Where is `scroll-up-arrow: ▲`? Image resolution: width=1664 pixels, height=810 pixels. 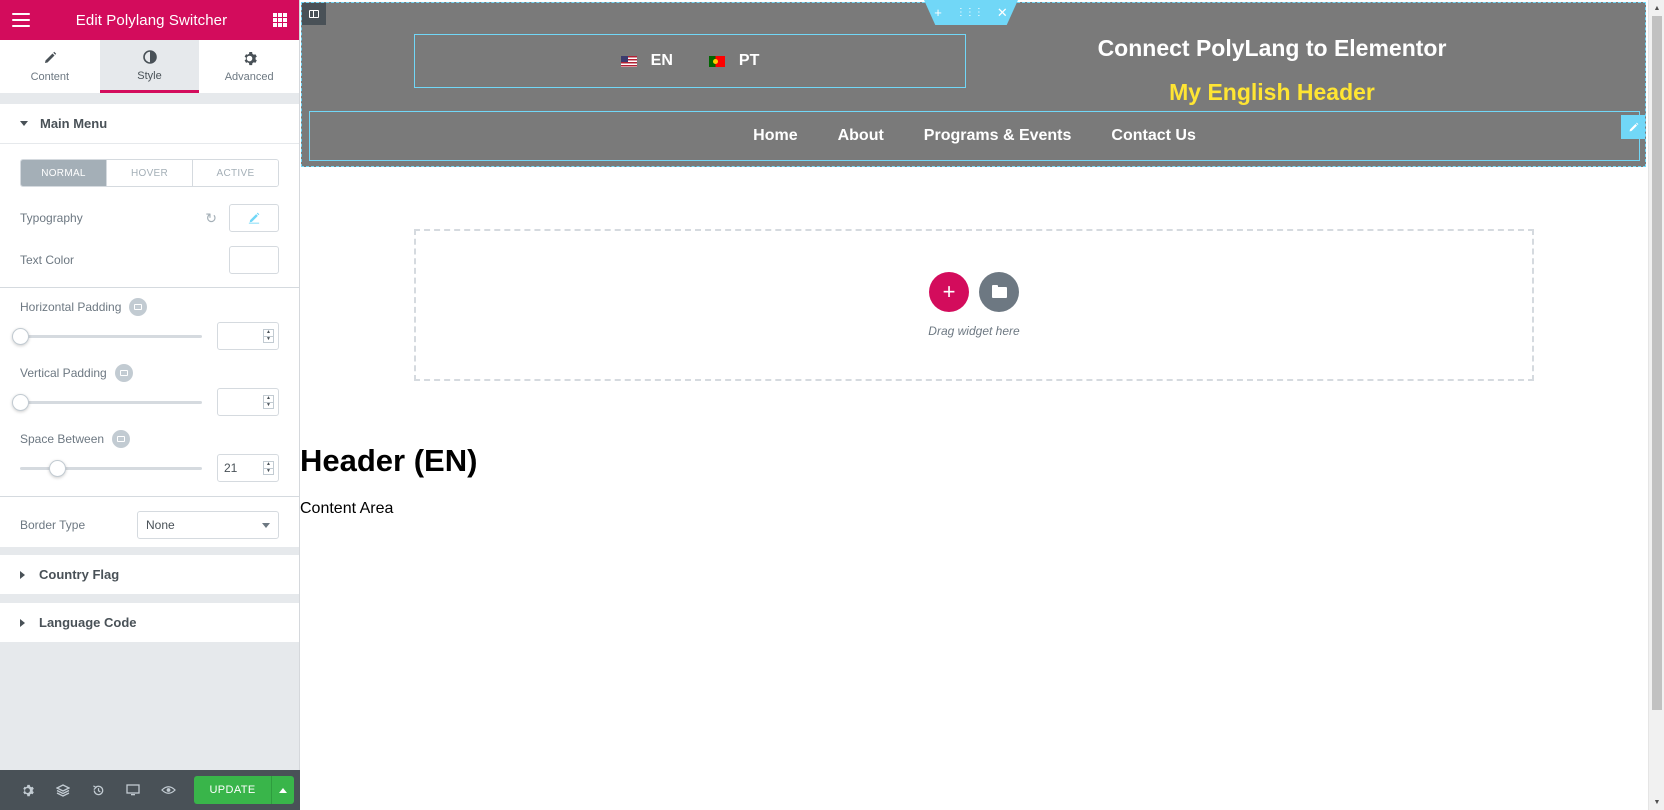
scroll-up-arrow: ▲ is located at coordinates (1656, 8).